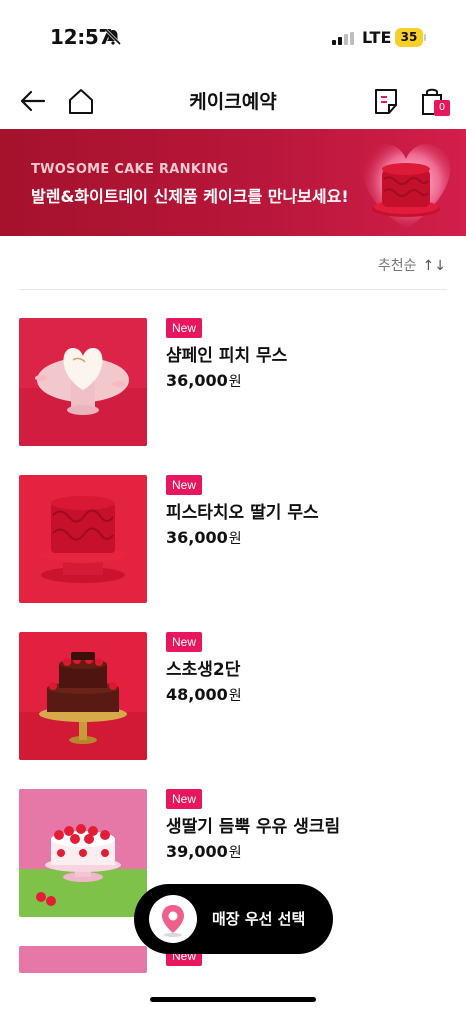  Describe the element at coordinates (434, 266) in the screenshot. I see `sort-arrows-icon: ↑↓` at that location.